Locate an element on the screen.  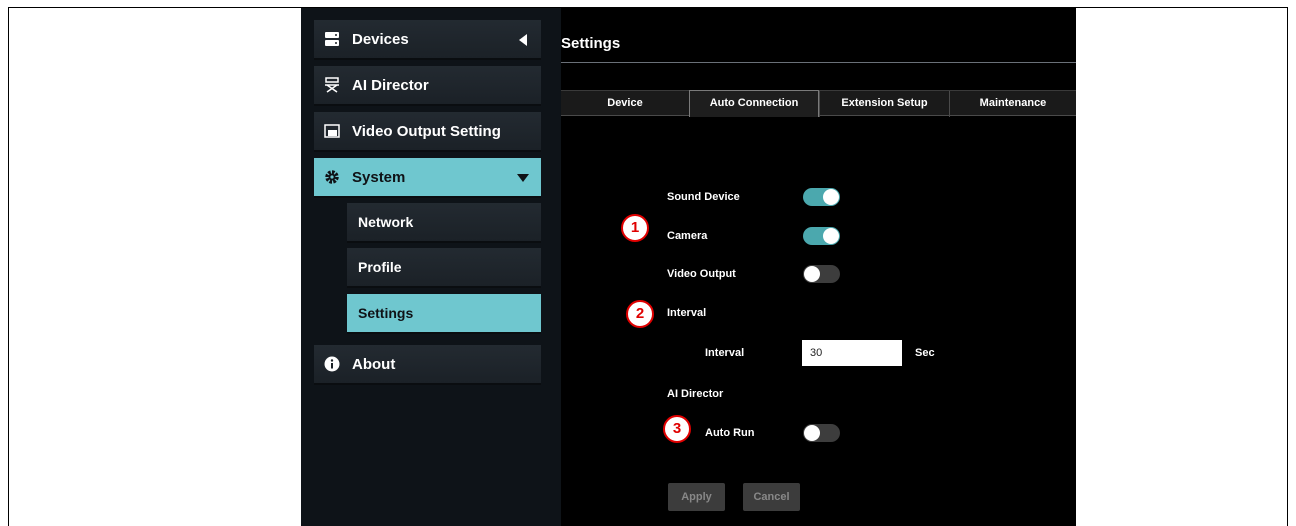
annotation-marker-3: 3 is located at coordinates (677, 429).